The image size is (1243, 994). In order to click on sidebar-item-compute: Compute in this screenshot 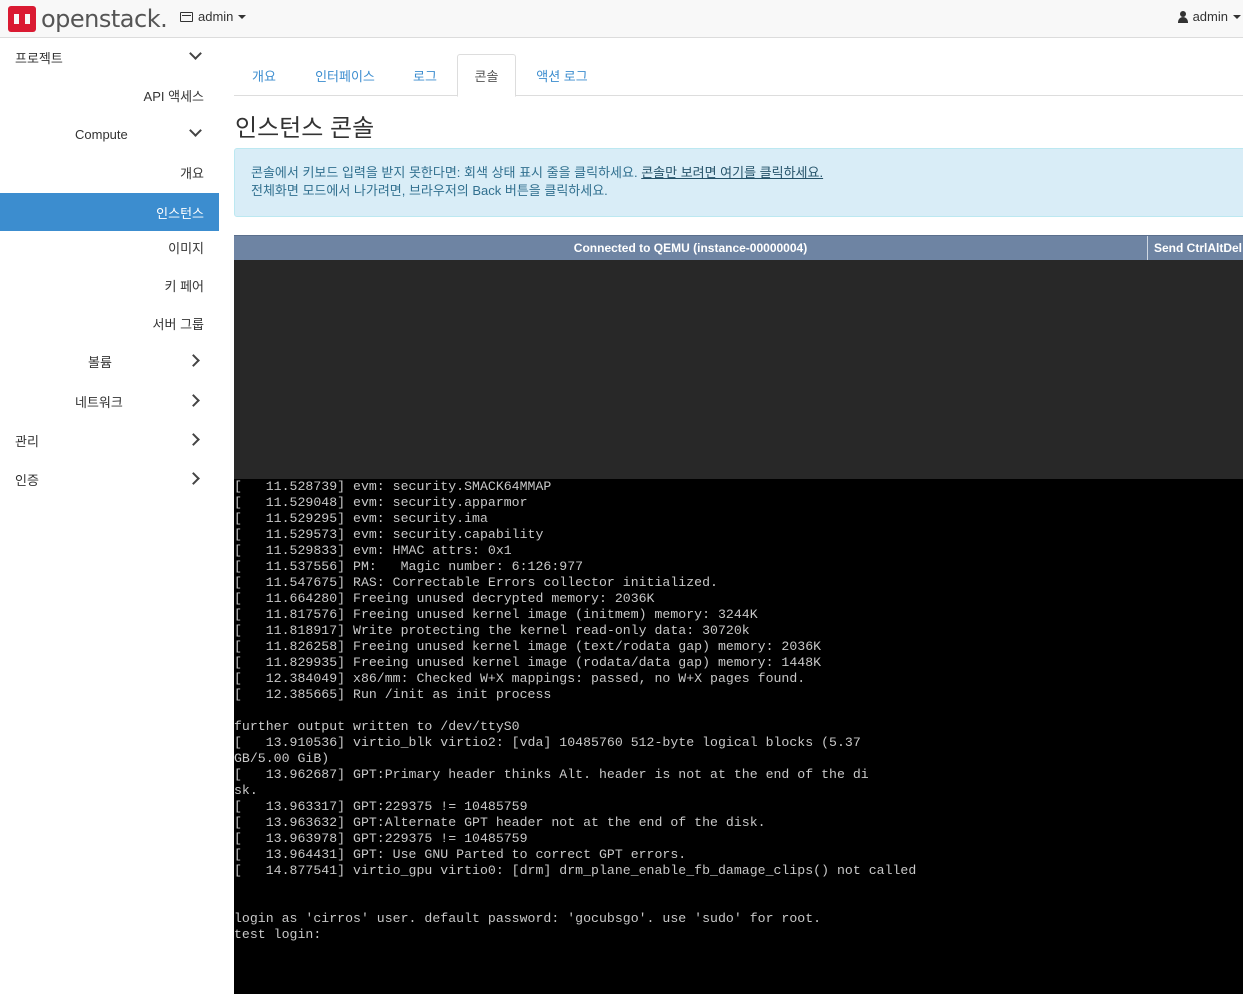, I will do `click(109, 134)`.